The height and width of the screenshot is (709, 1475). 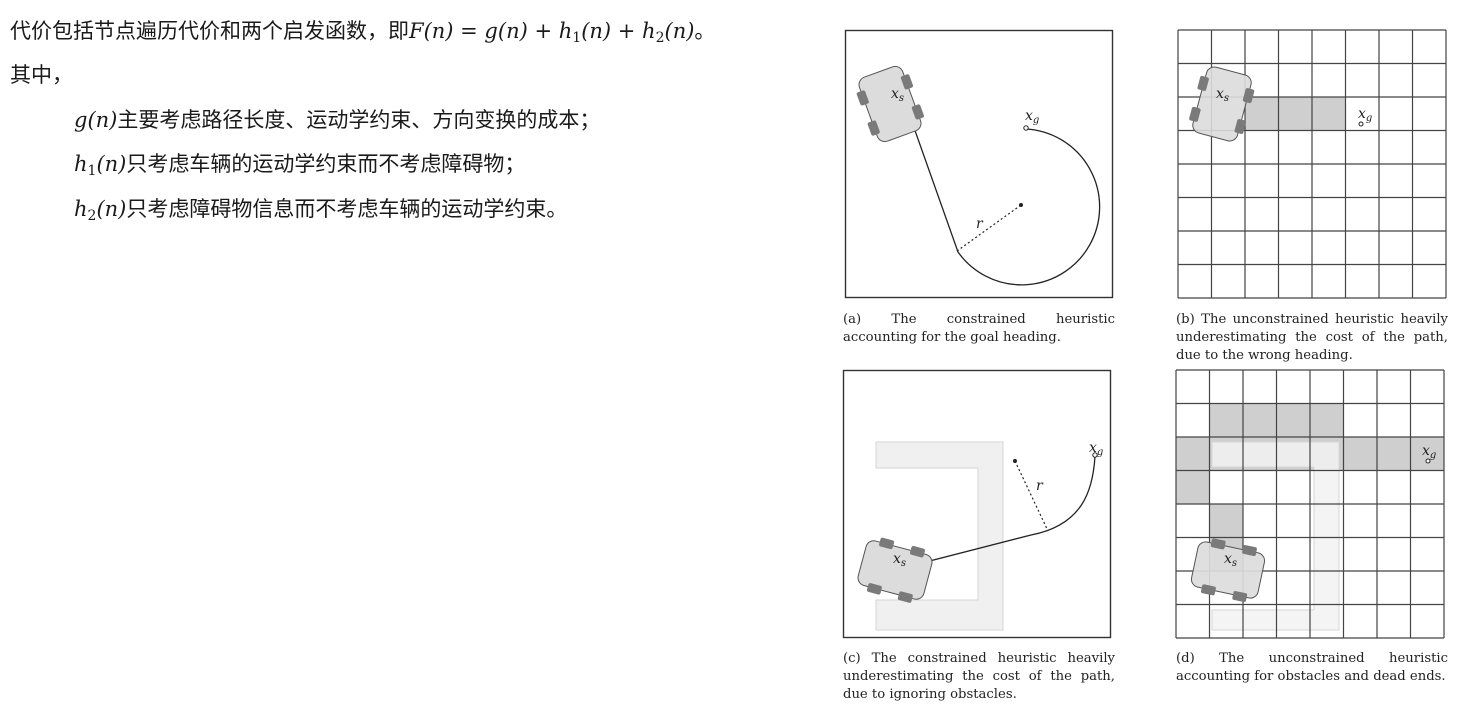 What do you see at coordinates (326, 164) in the screenshot?
I see `item2-text: 只考虑车辆的运动学约束而不考虑障碍物；` at bounding box center [326, 164].